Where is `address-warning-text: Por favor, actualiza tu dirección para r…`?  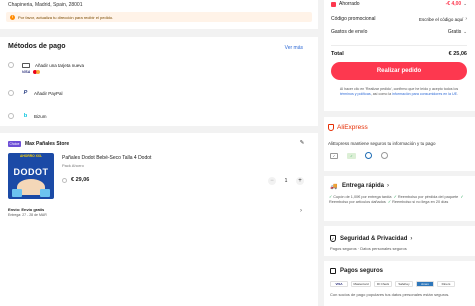 address-warning-text: Por favor, actualiza tu dirección para r… is located at coordinates (66, 17).